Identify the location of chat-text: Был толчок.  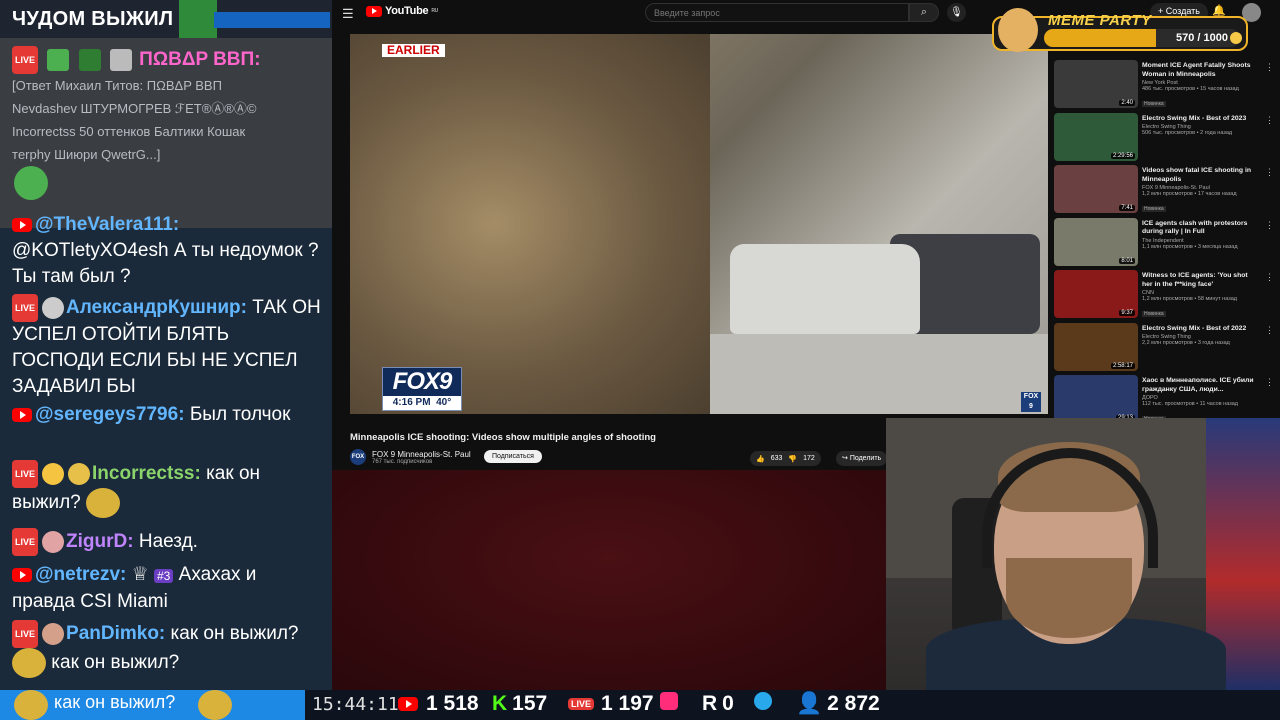
(240, 414).